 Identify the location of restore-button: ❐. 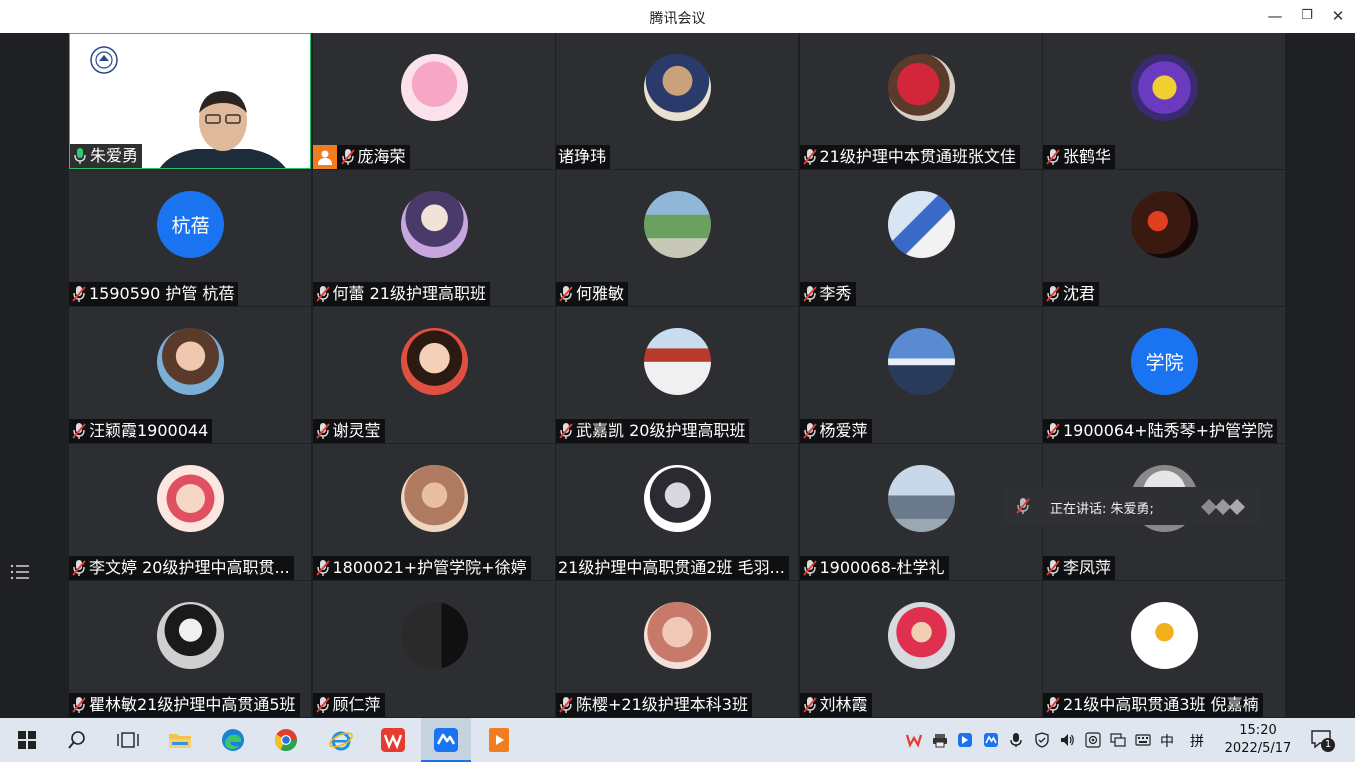
(1307, 16).